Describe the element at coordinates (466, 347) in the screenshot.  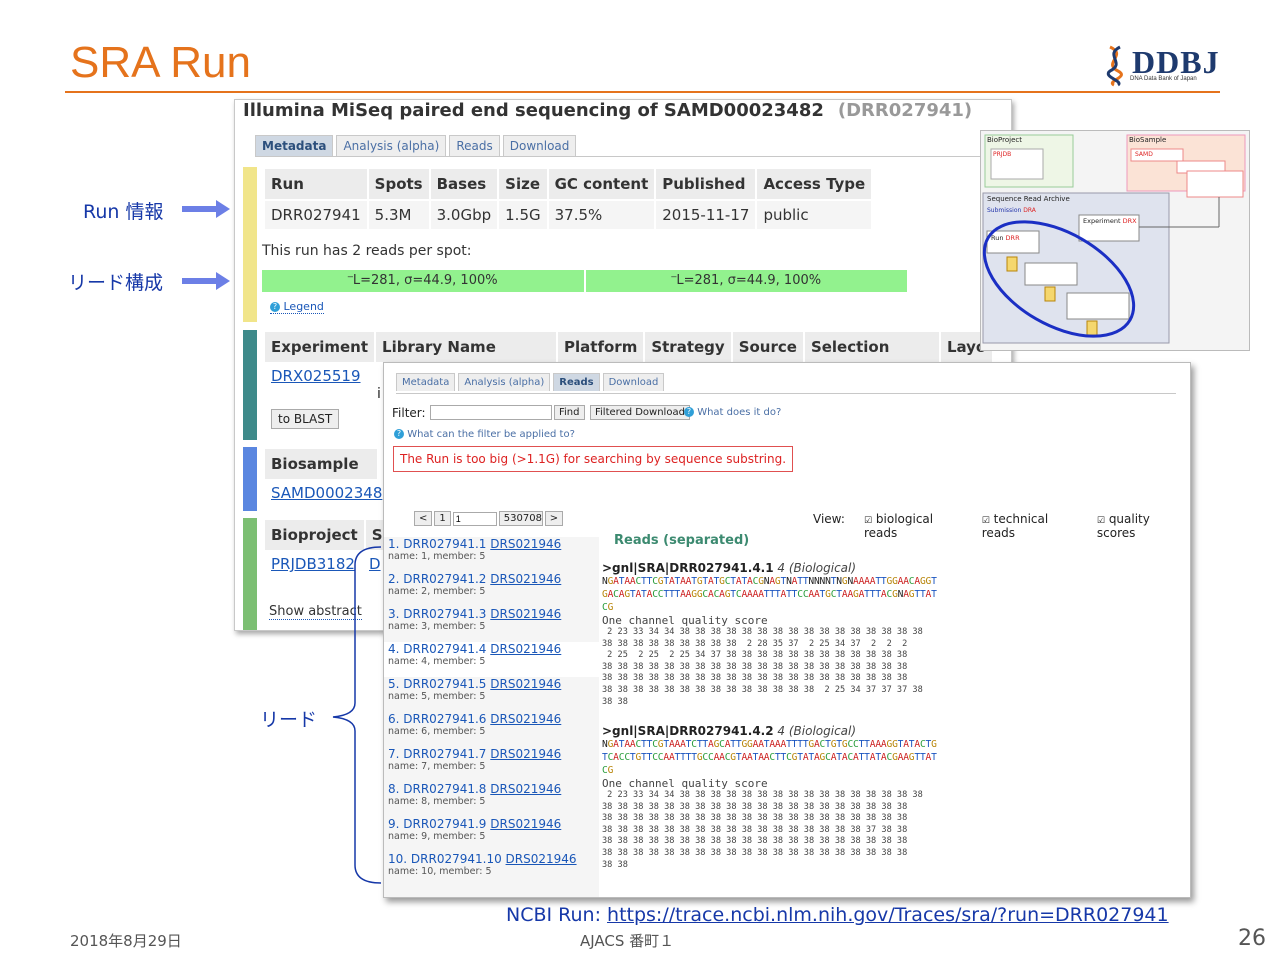
I see `col-library-name: Library Name` at that location.